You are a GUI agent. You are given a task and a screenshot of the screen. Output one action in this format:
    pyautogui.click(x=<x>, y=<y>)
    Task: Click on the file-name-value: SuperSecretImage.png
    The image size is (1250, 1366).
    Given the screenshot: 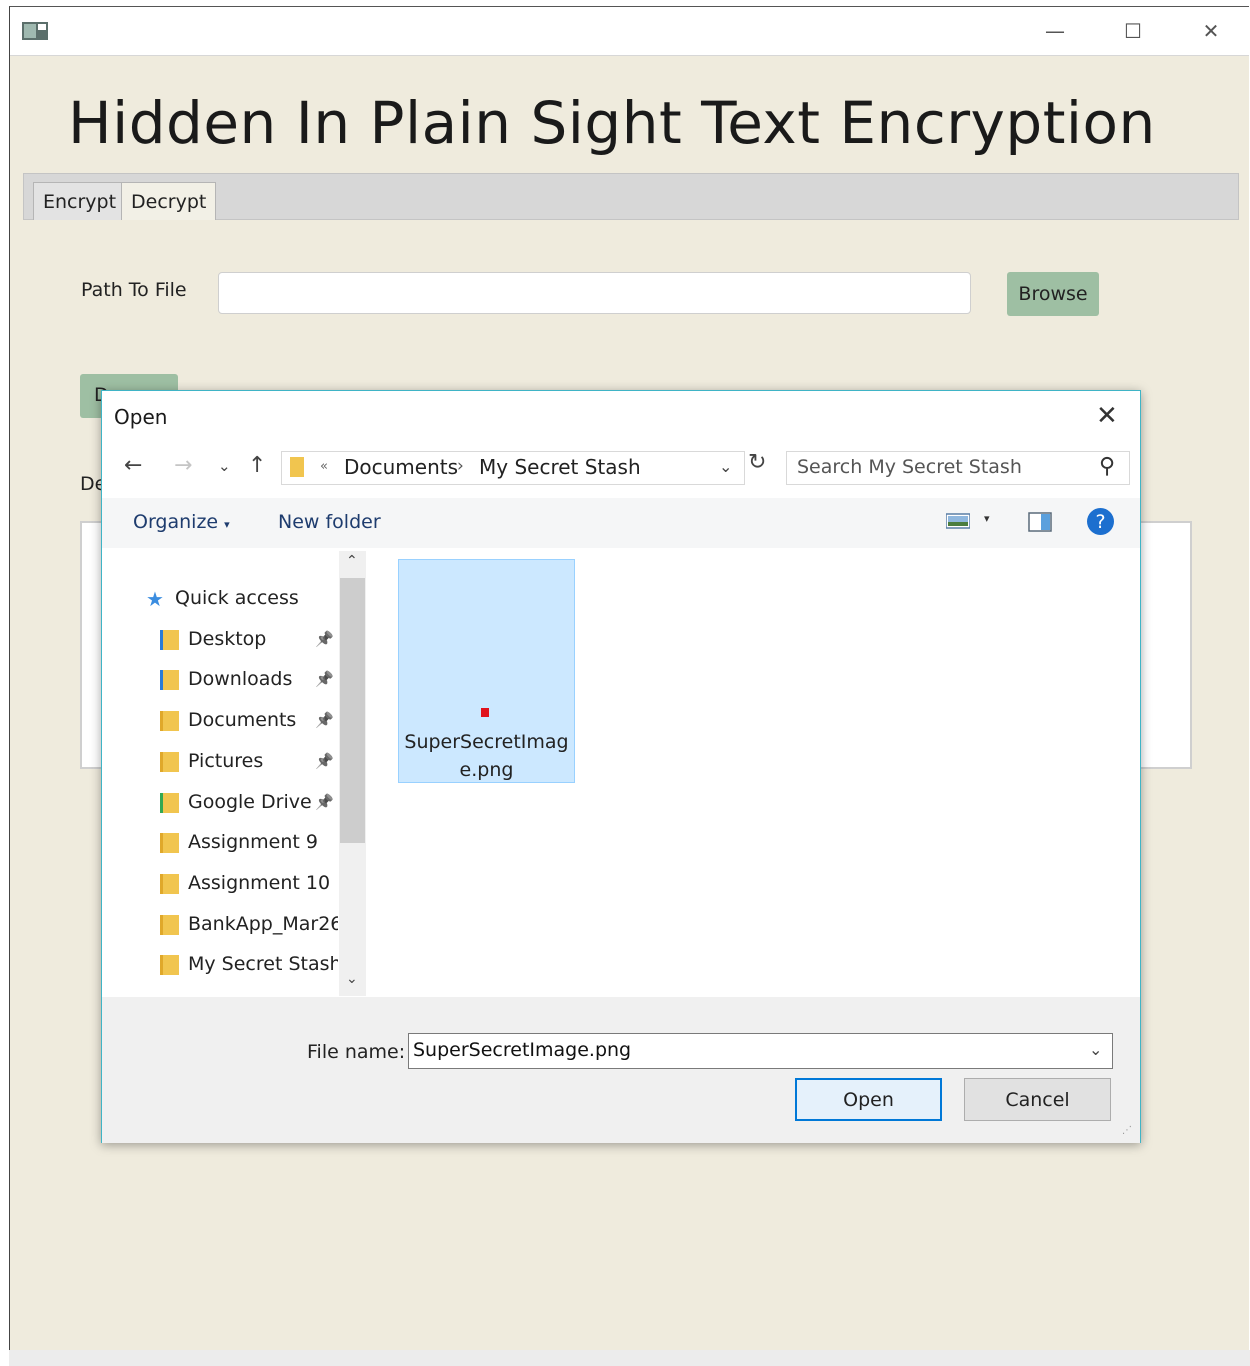 What is the action you would take?
    pyautogui.click(x=522, y=1050)
    